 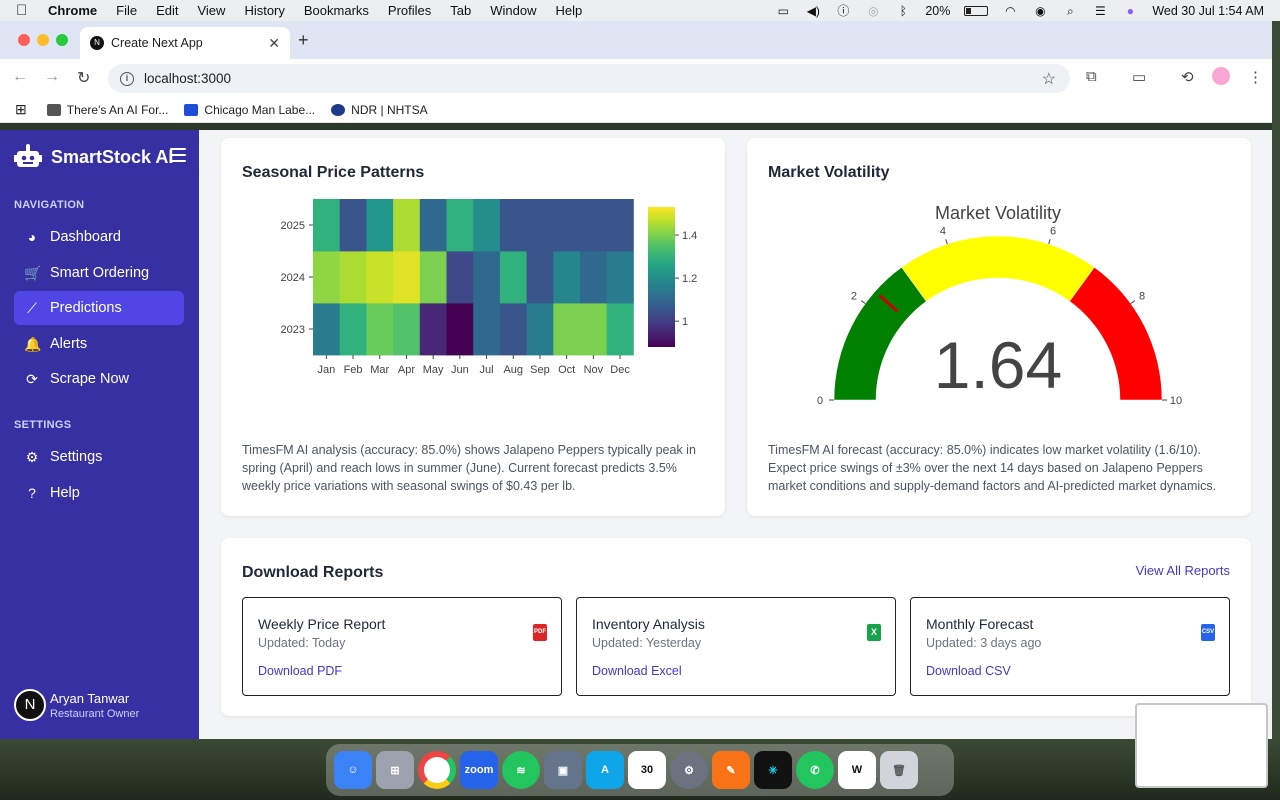 What do you see at coordinates (300, 671) in the screenshot?
I see `download-pdf-link: Download PDF` at bounding box center [300, 671].